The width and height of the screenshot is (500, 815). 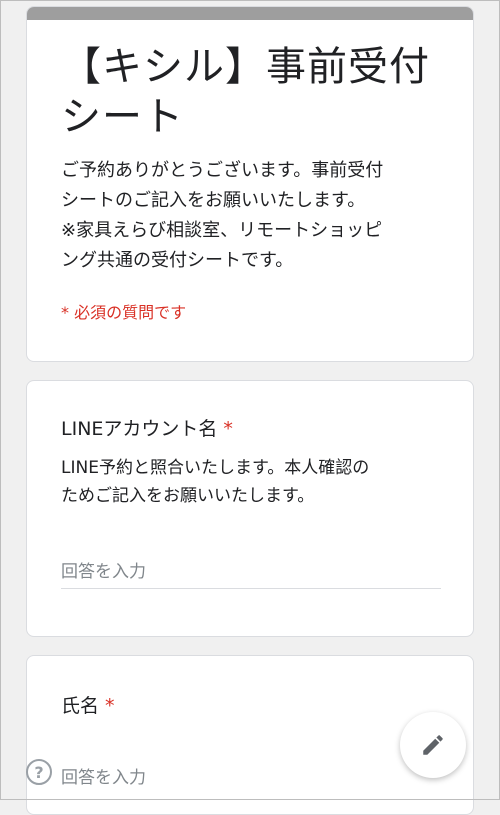 I want to click on question-description-line: LINE予約と照合いたします。本人確認の, so click(x=215, y=468).